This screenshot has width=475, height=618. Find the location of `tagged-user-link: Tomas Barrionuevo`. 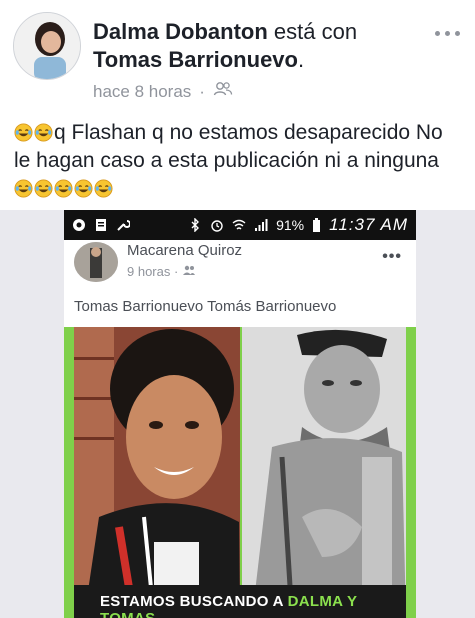

tagged-user-link: Tomas Barrionuevo is located at coordinates (195, 59).